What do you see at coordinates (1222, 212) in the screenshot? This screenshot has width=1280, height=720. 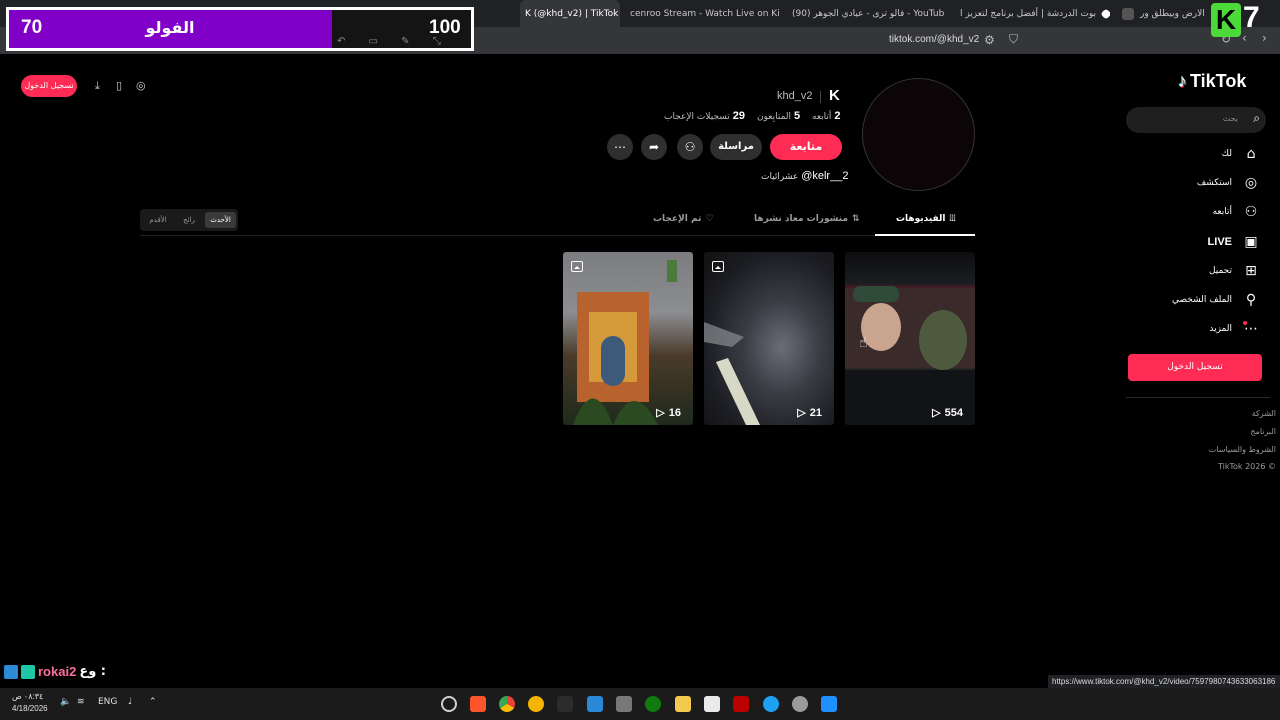 I see `sidebar-item-label: أتابعه` at bounding box center [1222, 212].